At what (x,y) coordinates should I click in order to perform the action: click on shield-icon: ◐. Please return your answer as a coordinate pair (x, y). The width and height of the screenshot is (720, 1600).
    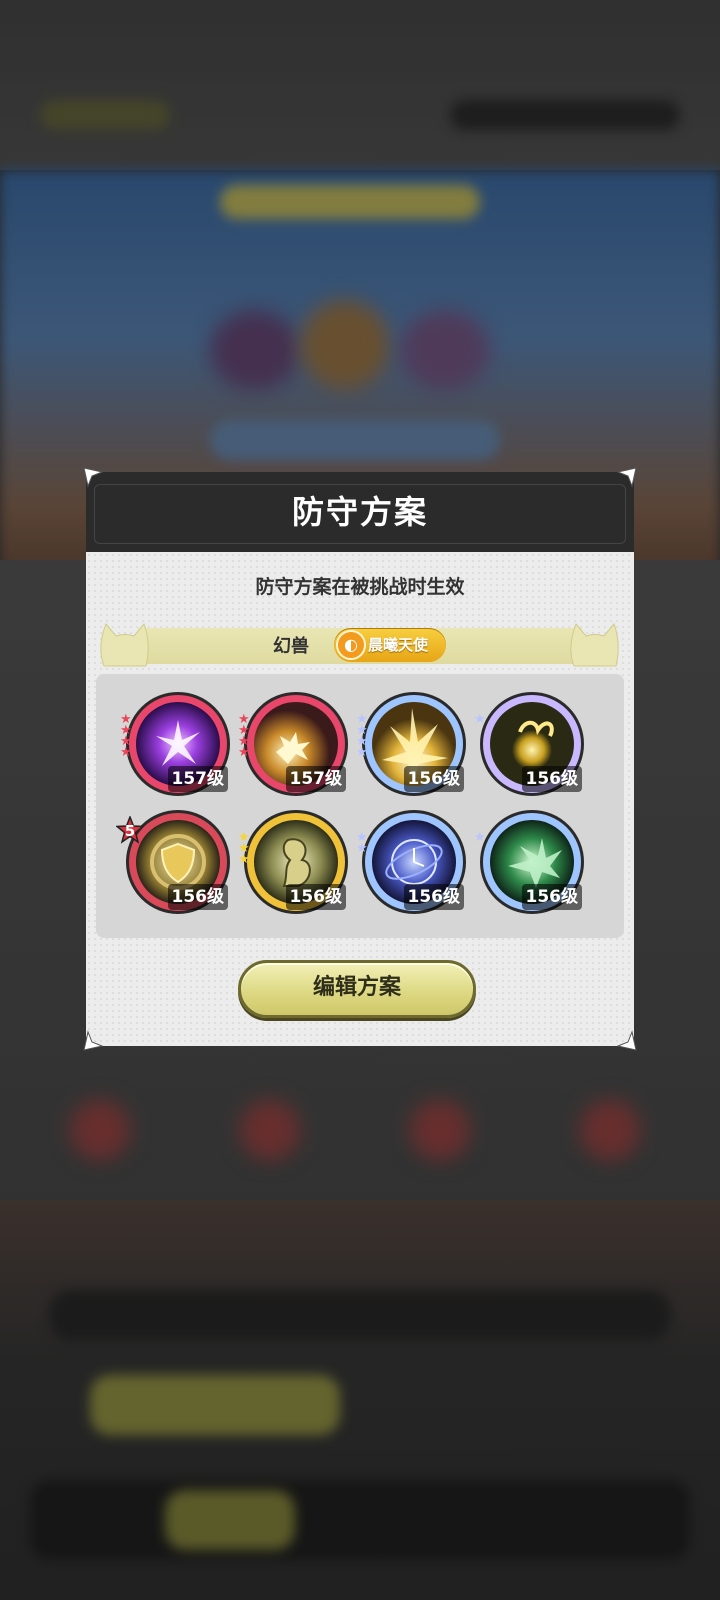
    Looking at the image, I should click on (351, 645).